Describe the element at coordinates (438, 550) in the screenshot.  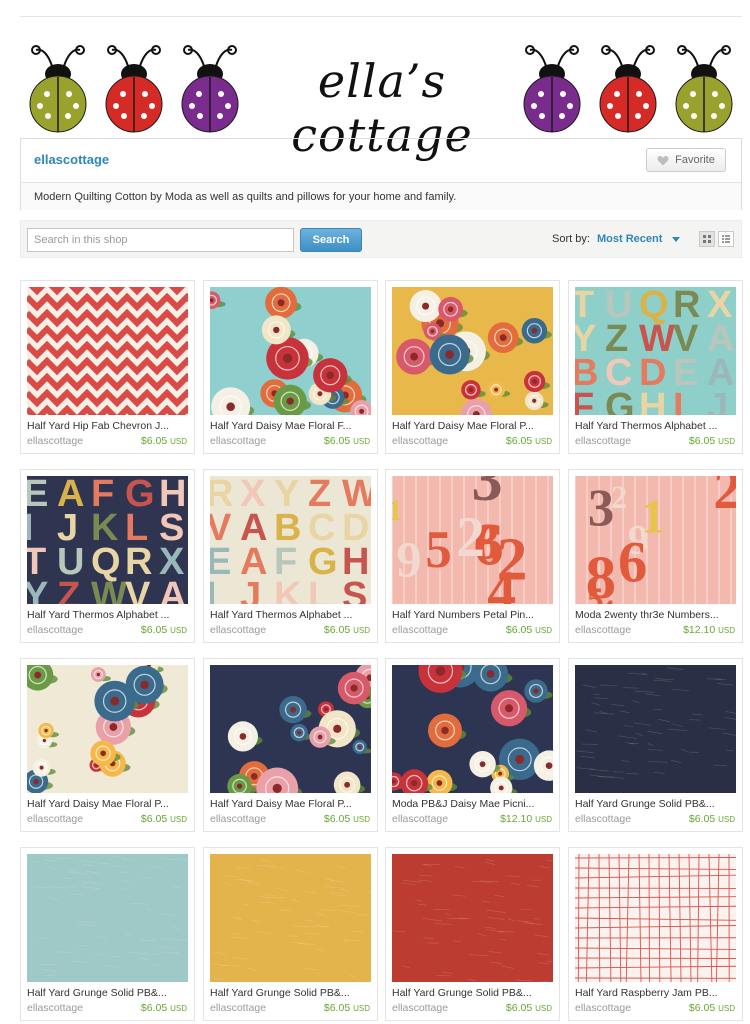
I see `svg-text: 5` at that location.